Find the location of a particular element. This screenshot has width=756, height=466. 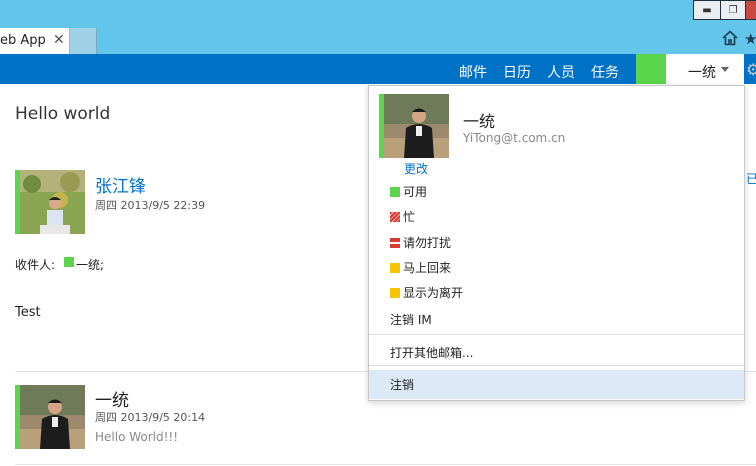

message-time: 周四 2013/9/5 20:14 is located at coordinates (150, 417).